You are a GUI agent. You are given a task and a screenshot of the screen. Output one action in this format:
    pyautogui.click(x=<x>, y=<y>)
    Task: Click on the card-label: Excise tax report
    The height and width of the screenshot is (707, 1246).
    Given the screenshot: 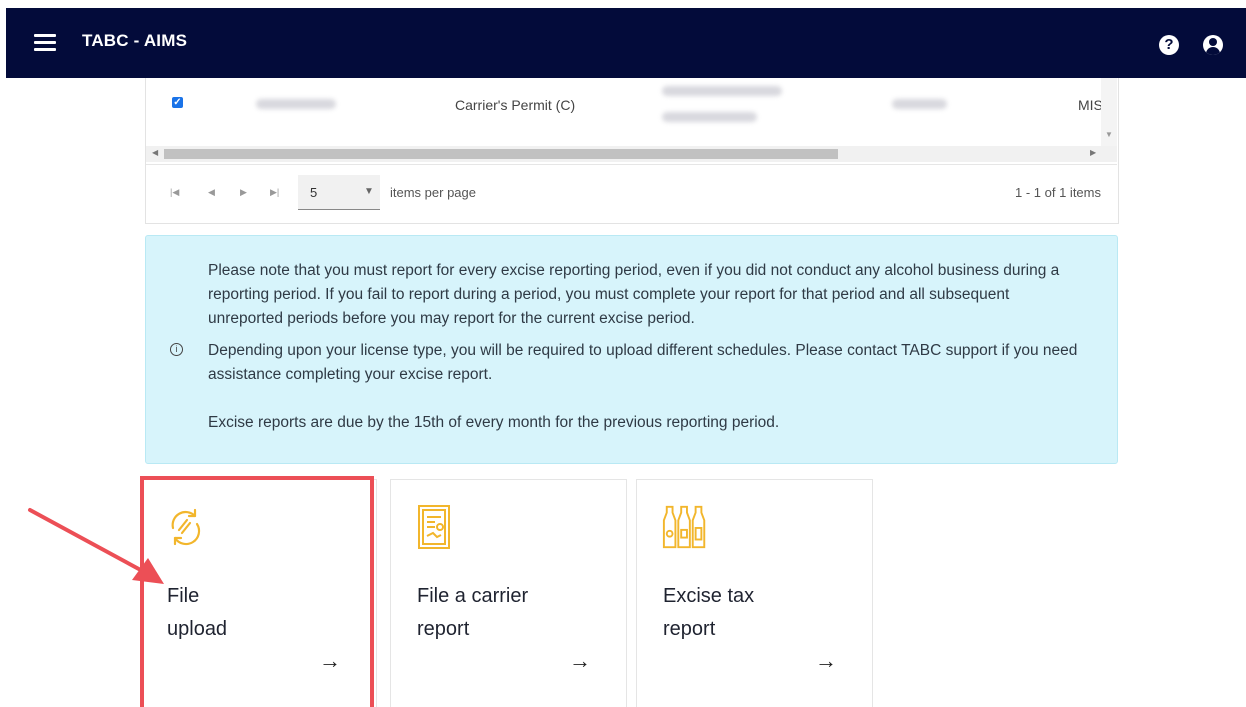 What is the action you would take?
    pyautogui.click(x=709, y=612)
    